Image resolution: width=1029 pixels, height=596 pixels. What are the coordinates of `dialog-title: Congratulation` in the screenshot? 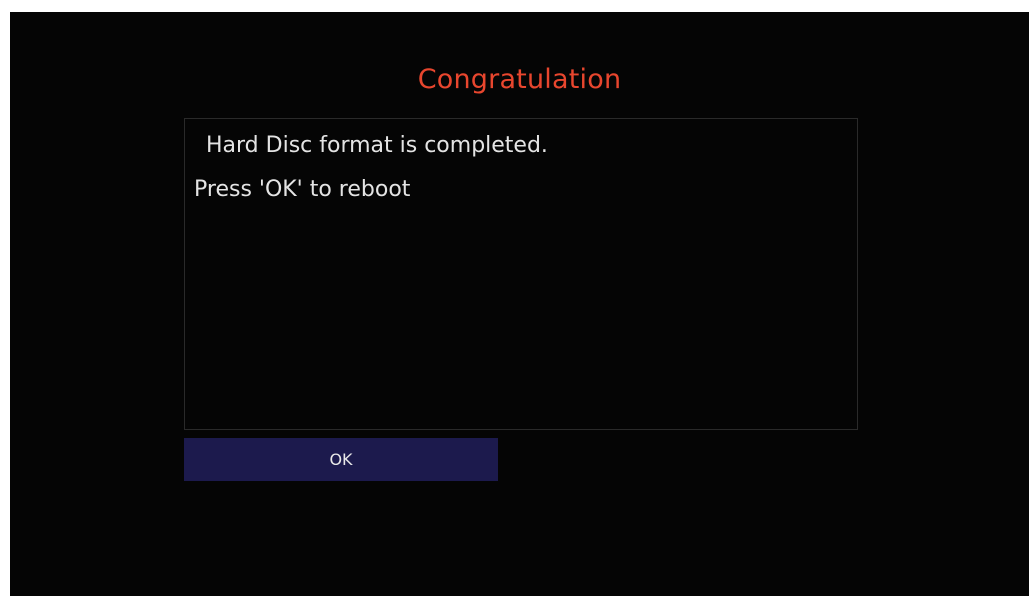 It's located at (519, 79).